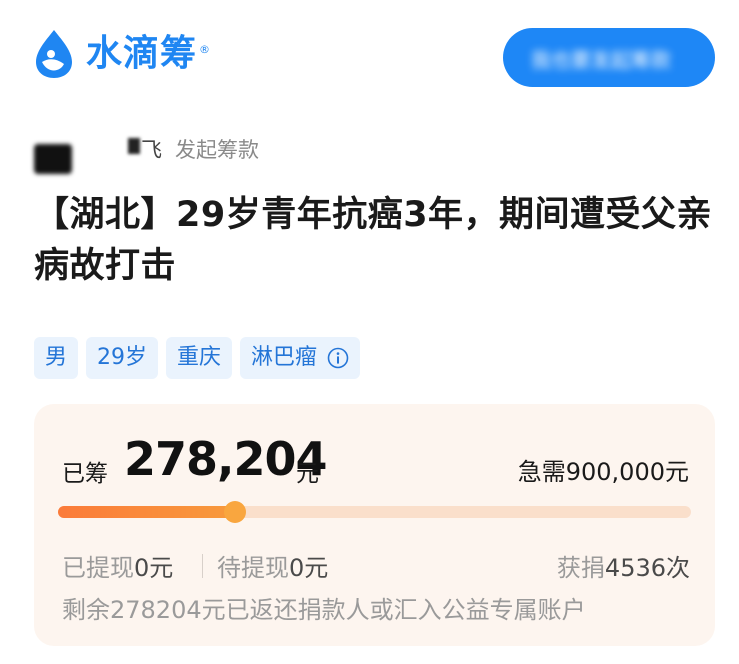  I want to click on name-redaction, so click(134, 146).